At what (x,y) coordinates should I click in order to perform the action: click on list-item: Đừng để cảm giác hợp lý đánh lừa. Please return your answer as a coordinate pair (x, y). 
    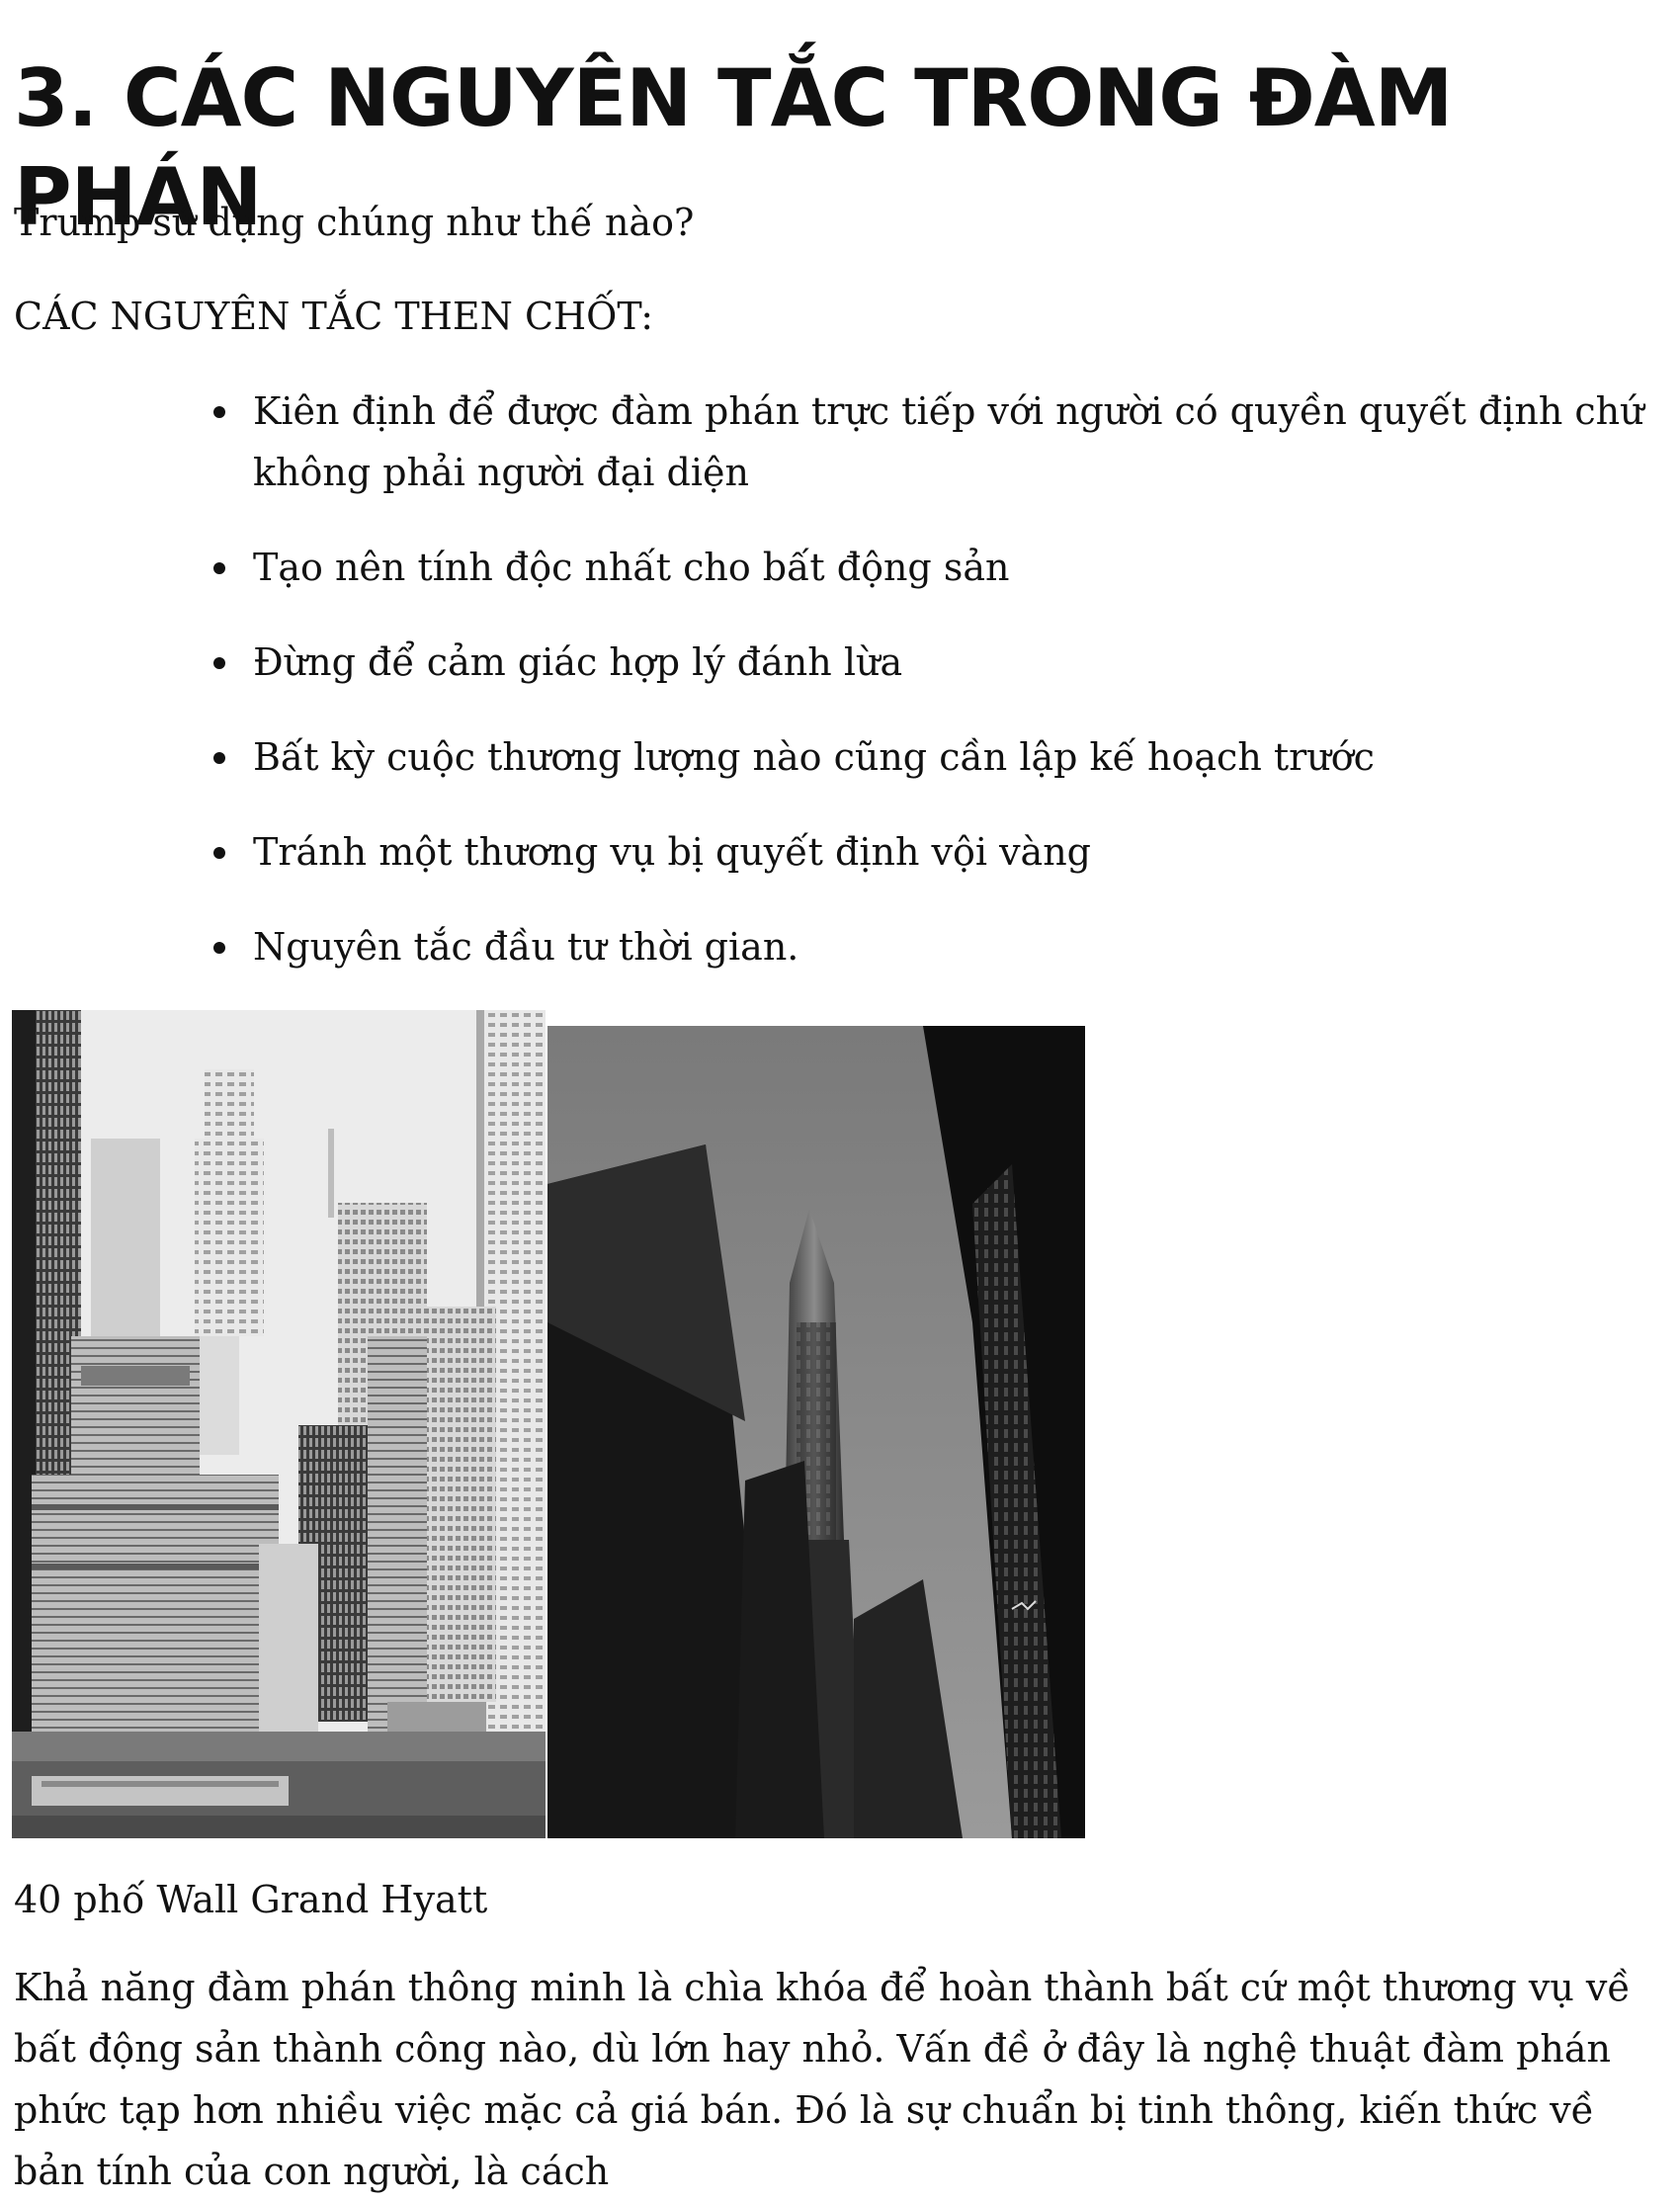
    Looking at the image, I should click on (946, 663).